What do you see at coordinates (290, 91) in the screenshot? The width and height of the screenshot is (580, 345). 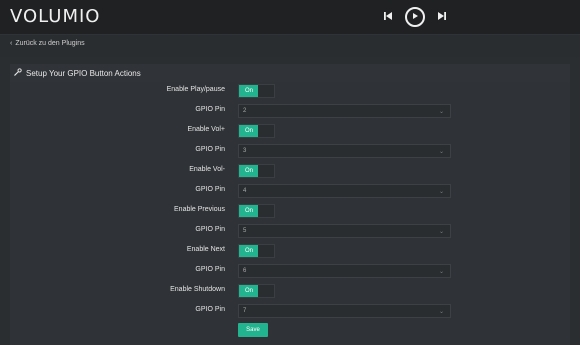 I see `row-enable-play-pause: Enable Play/pause On` at bounding box center [290, 91].